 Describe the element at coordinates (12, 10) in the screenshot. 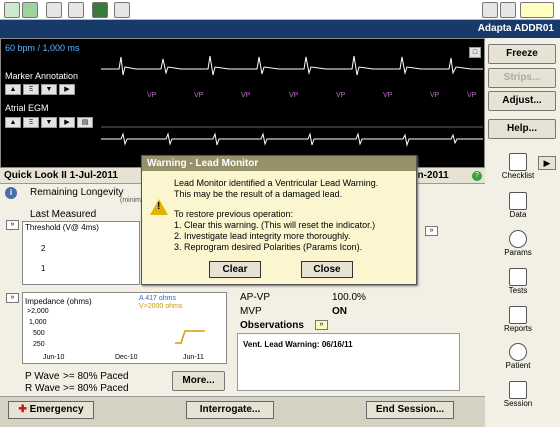

I see `programmer-status-icon` at that location.